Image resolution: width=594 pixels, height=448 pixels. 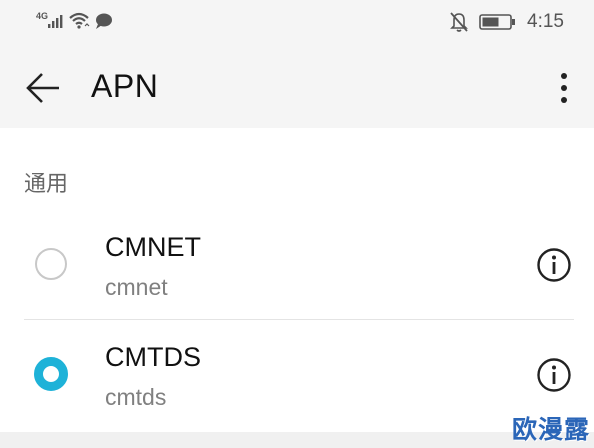 I want to click on message-icon, so click(x=104, y=21).